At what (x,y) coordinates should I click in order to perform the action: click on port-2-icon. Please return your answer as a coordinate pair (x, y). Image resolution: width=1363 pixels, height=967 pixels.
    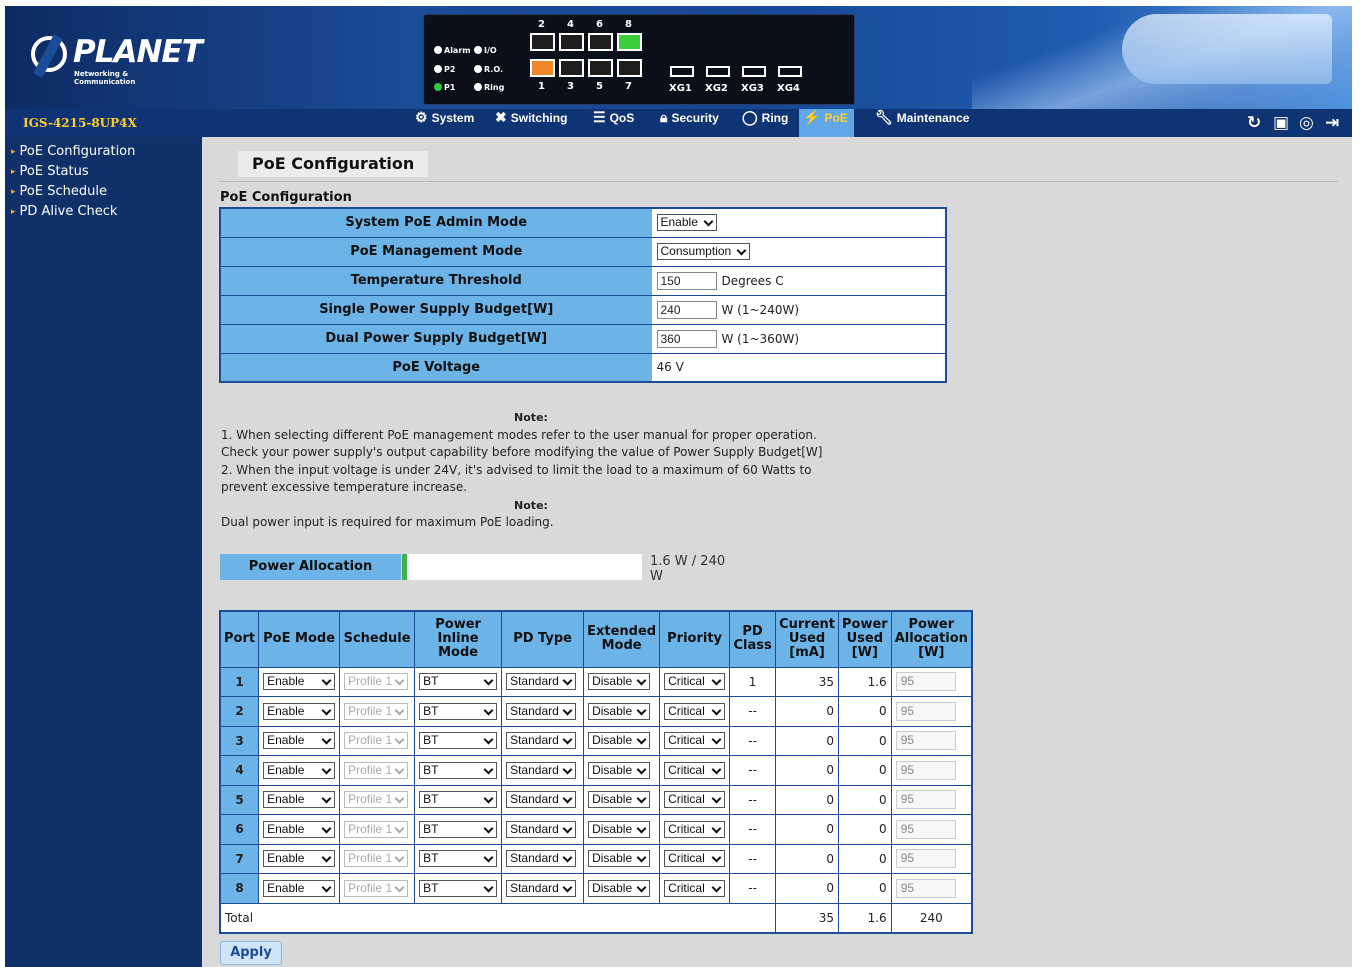
    Looking at the image, I should click on (542, 42).